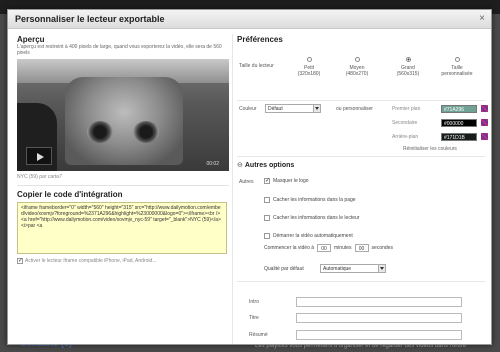 The image size is (500, 352). Describe the element at coordinates (258, 335) in the screenshot. I see `summary-label: Résumé` at that location.